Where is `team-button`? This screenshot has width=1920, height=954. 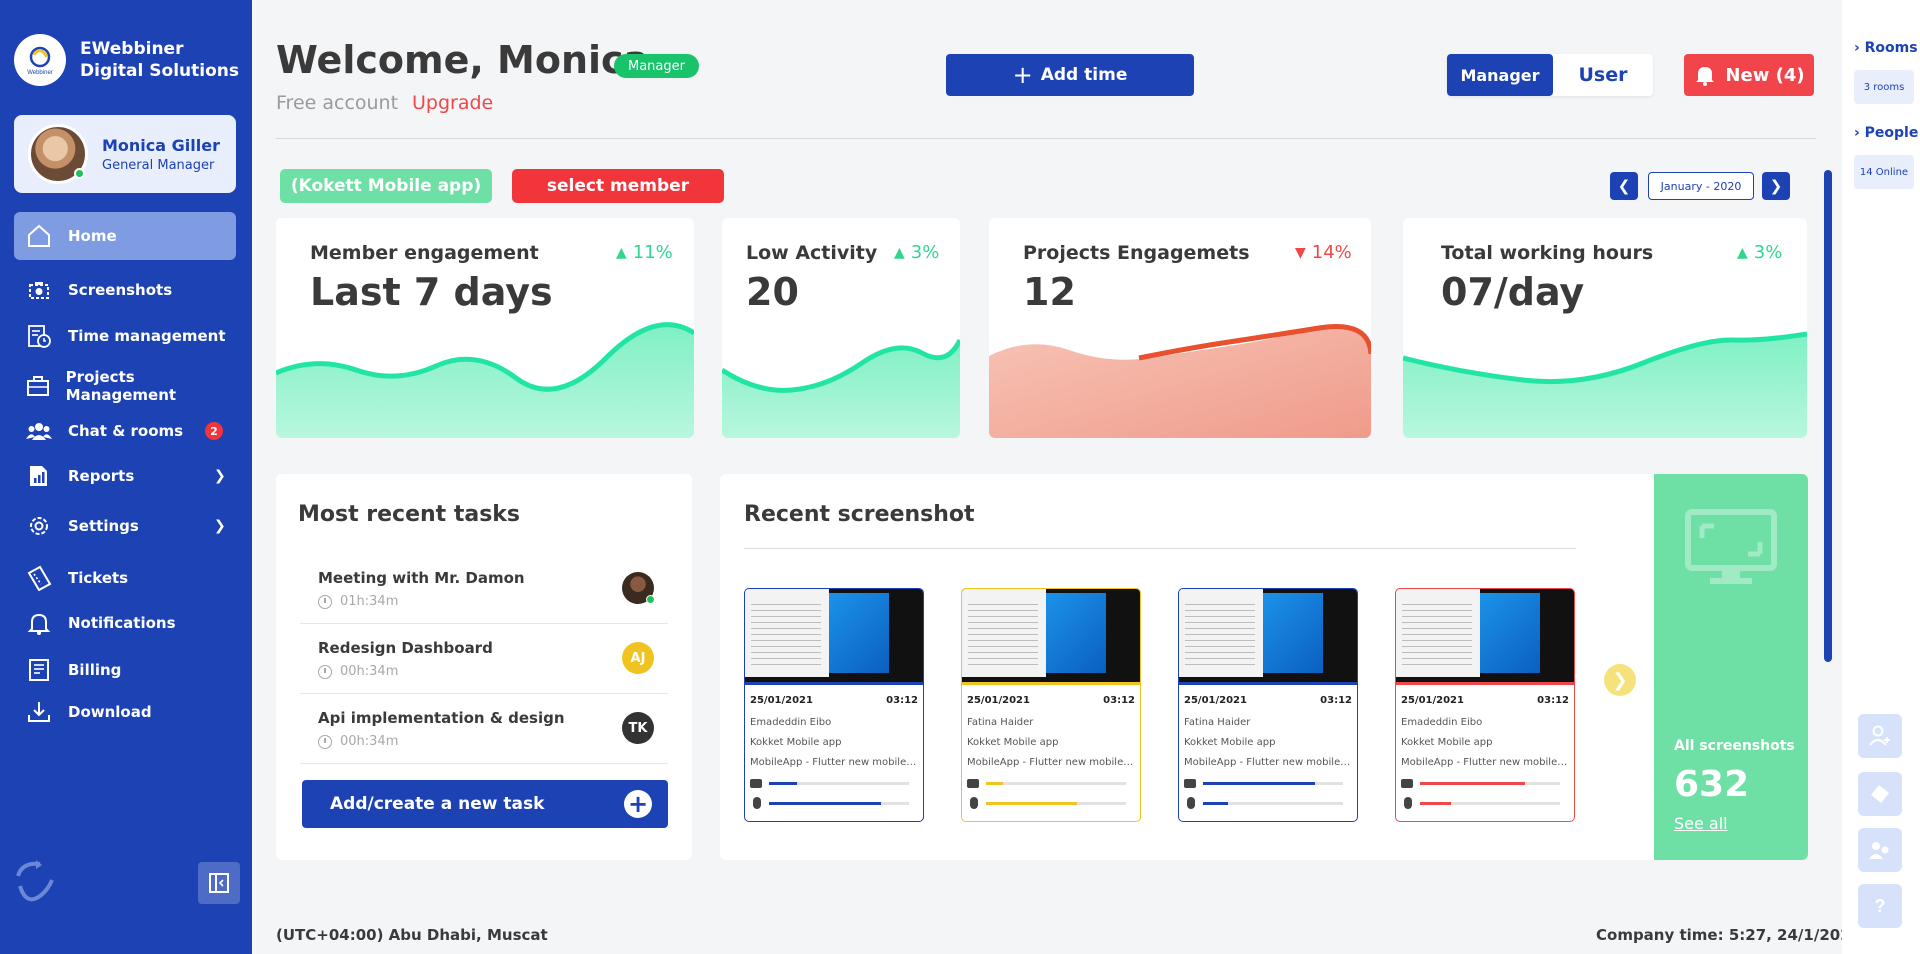 team-button is located at coordinates (1880, 850).